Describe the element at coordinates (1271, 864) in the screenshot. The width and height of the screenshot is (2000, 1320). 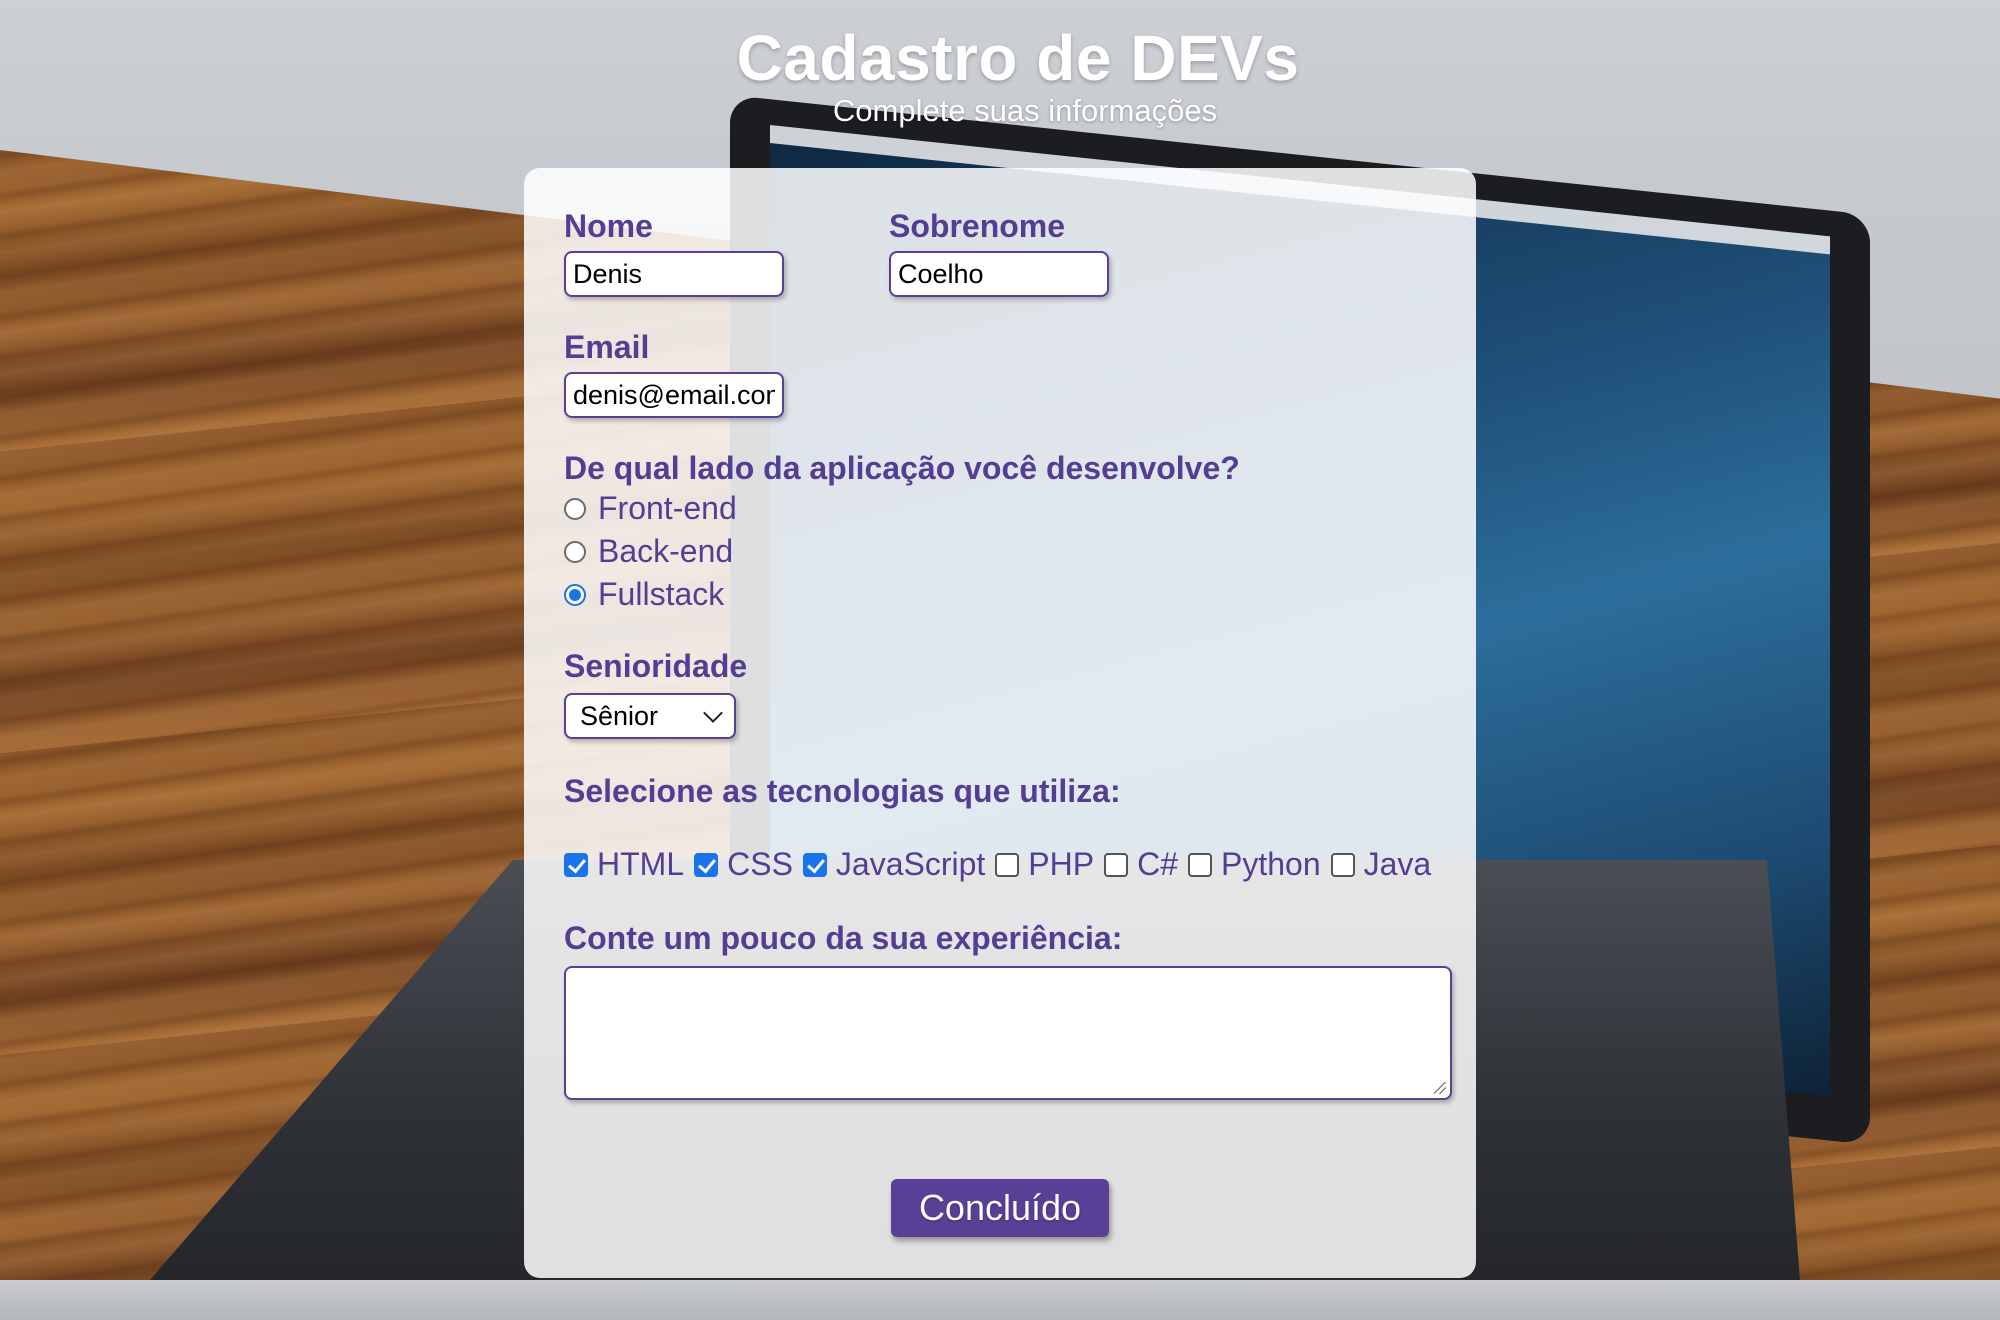
I see `checkbox-label: Python` at that location.